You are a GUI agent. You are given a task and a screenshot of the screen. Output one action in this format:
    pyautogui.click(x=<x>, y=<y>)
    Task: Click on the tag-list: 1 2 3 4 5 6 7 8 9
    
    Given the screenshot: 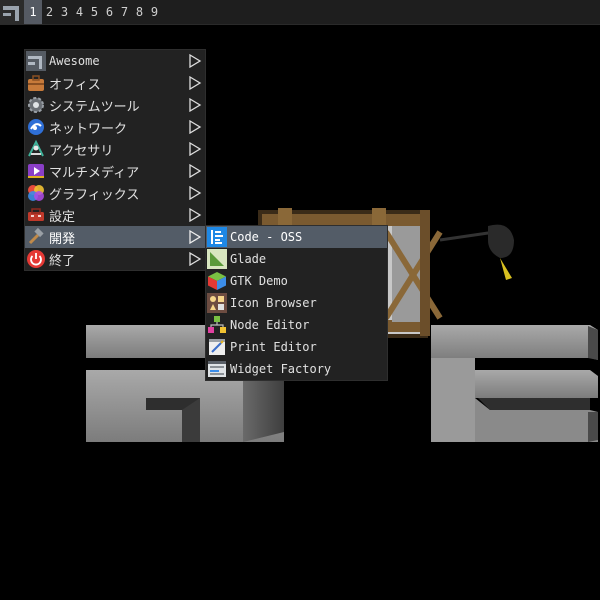 What is the action you would take?
    pyautogui.click(x=93, y=12)
    